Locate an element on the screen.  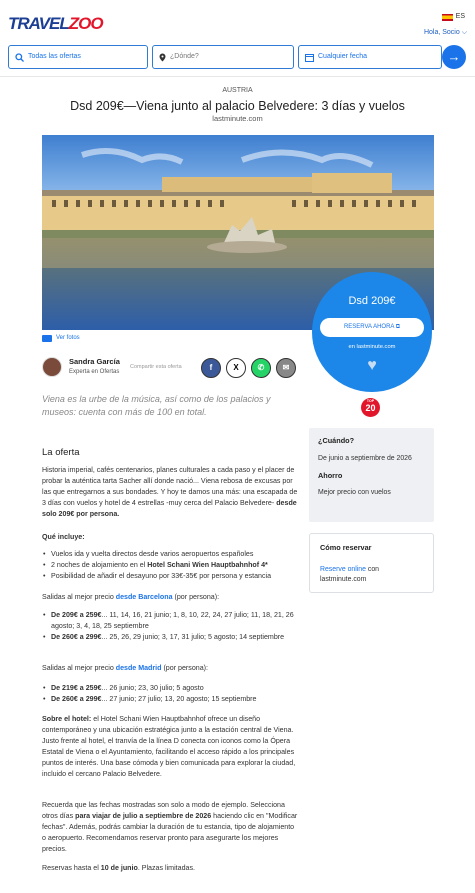
destination-placeholder: ¿Dónde? is located at coordinates (184, 56).